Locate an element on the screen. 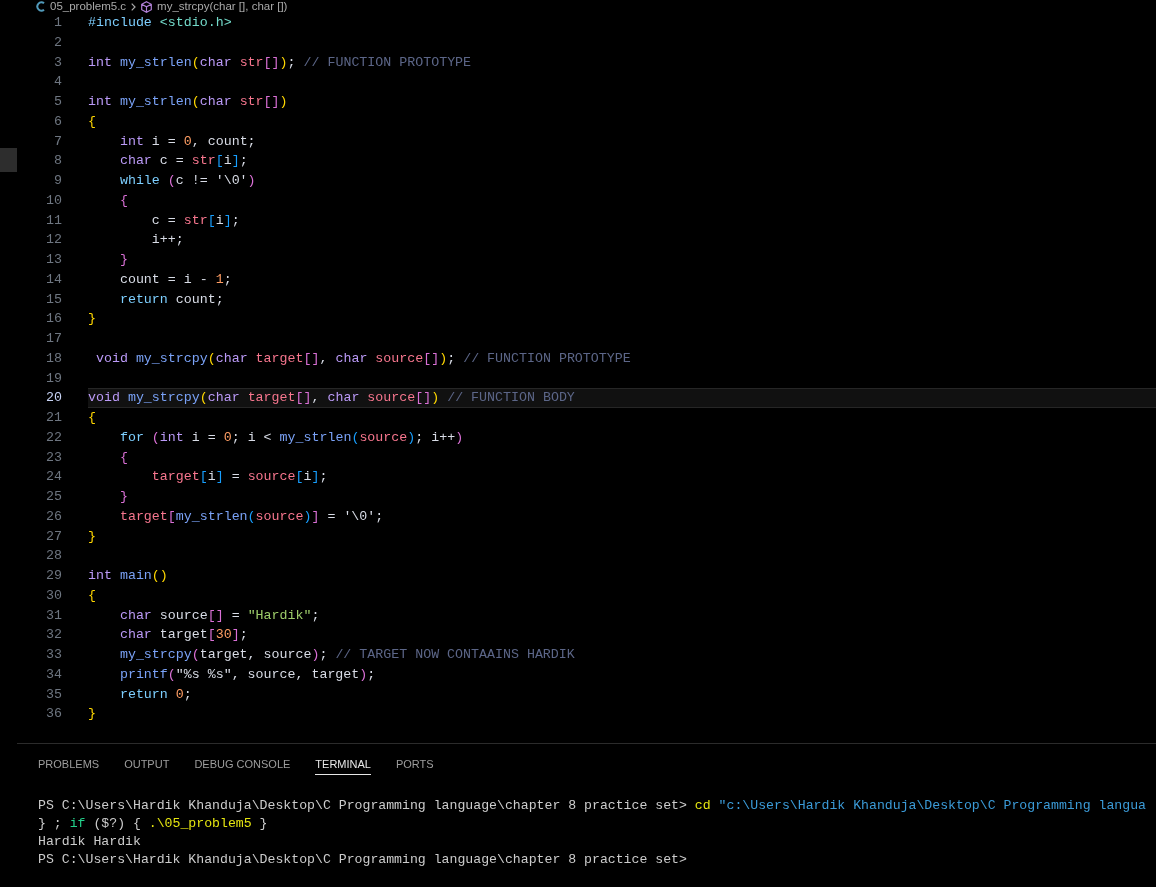 This screenshot has height=887, width=1156. line-number: 32 is located at coordinates (53, 635).